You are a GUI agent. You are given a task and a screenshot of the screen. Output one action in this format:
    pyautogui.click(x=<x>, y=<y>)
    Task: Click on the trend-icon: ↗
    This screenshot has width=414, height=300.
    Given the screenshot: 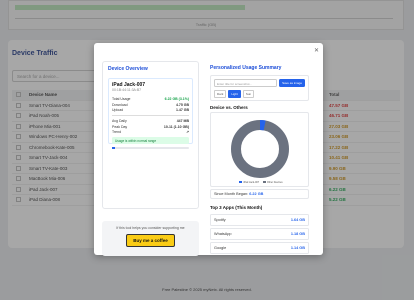 What is the action you would take?
    pyautogui.click(x=187, y=132)
    